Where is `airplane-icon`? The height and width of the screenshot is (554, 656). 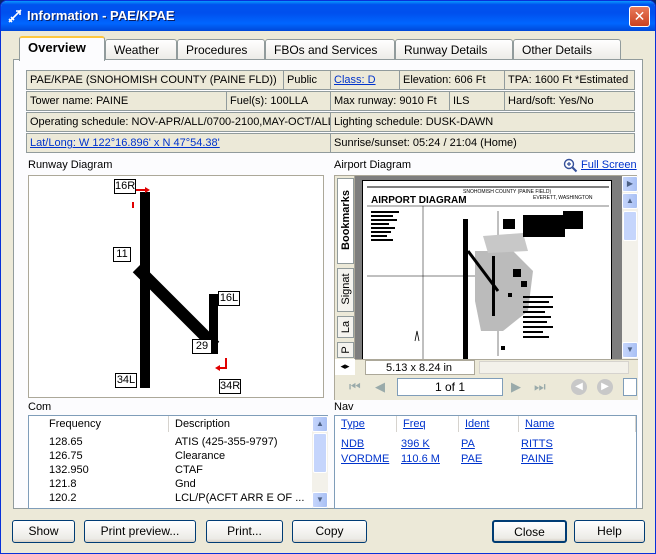 airplane-icon is located at coordinates (15, 16).